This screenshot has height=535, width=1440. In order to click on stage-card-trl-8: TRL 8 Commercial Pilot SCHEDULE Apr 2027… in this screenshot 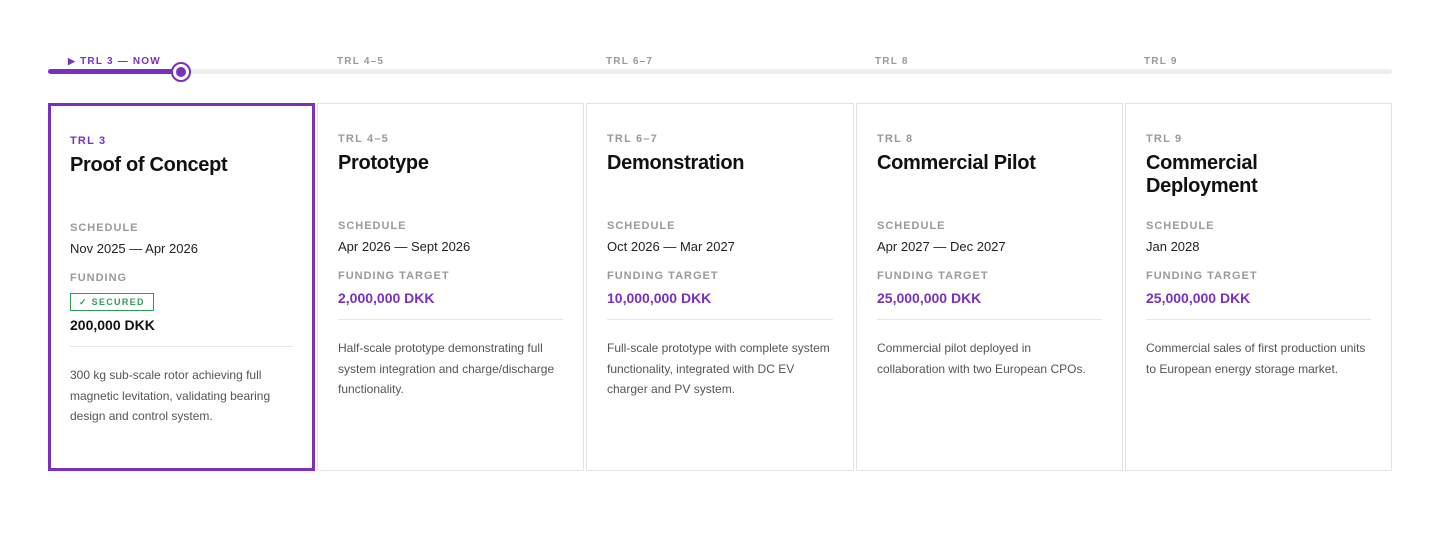, I will do `click(989, 287)`.